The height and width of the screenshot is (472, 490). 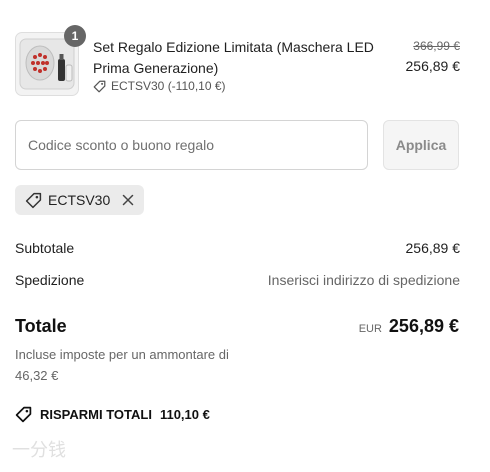 I want to click on applied-discount-code: ECTSV30, so click(x=79, y=200).